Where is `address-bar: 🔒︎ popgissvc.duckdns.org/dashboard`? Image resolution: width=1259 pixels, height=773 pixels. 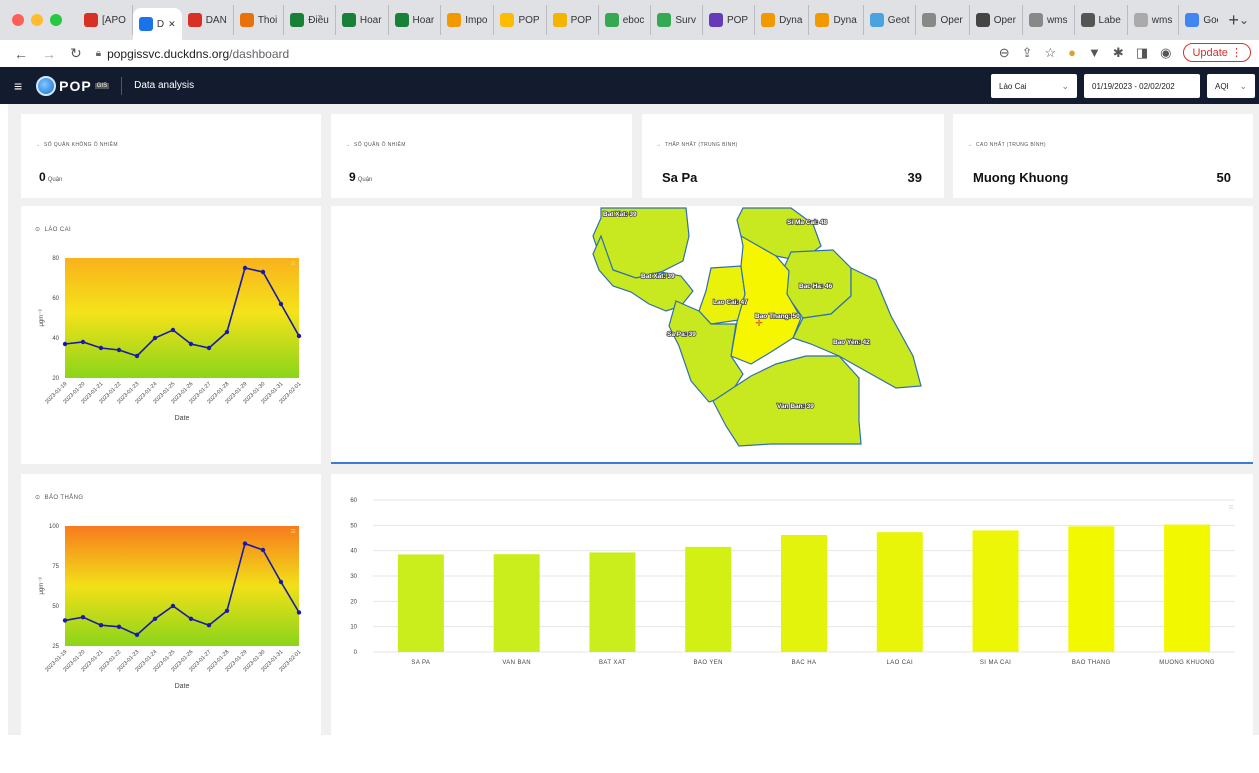 address-bar: 🔒︎ popgissvc.duckdns.org/dashboard is located at coordinates (192, 54).